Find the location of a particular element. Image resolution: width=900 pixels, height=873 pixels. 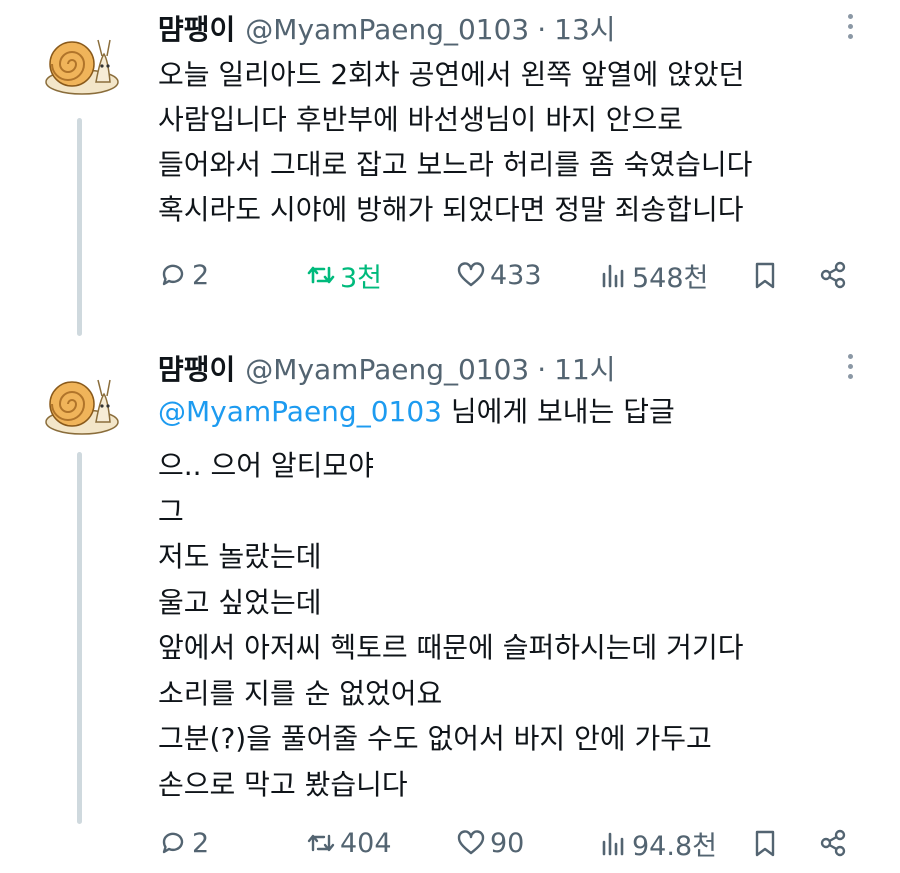

mention-link: @MyamPaeng_0103 is located at coordinates (300, 411).